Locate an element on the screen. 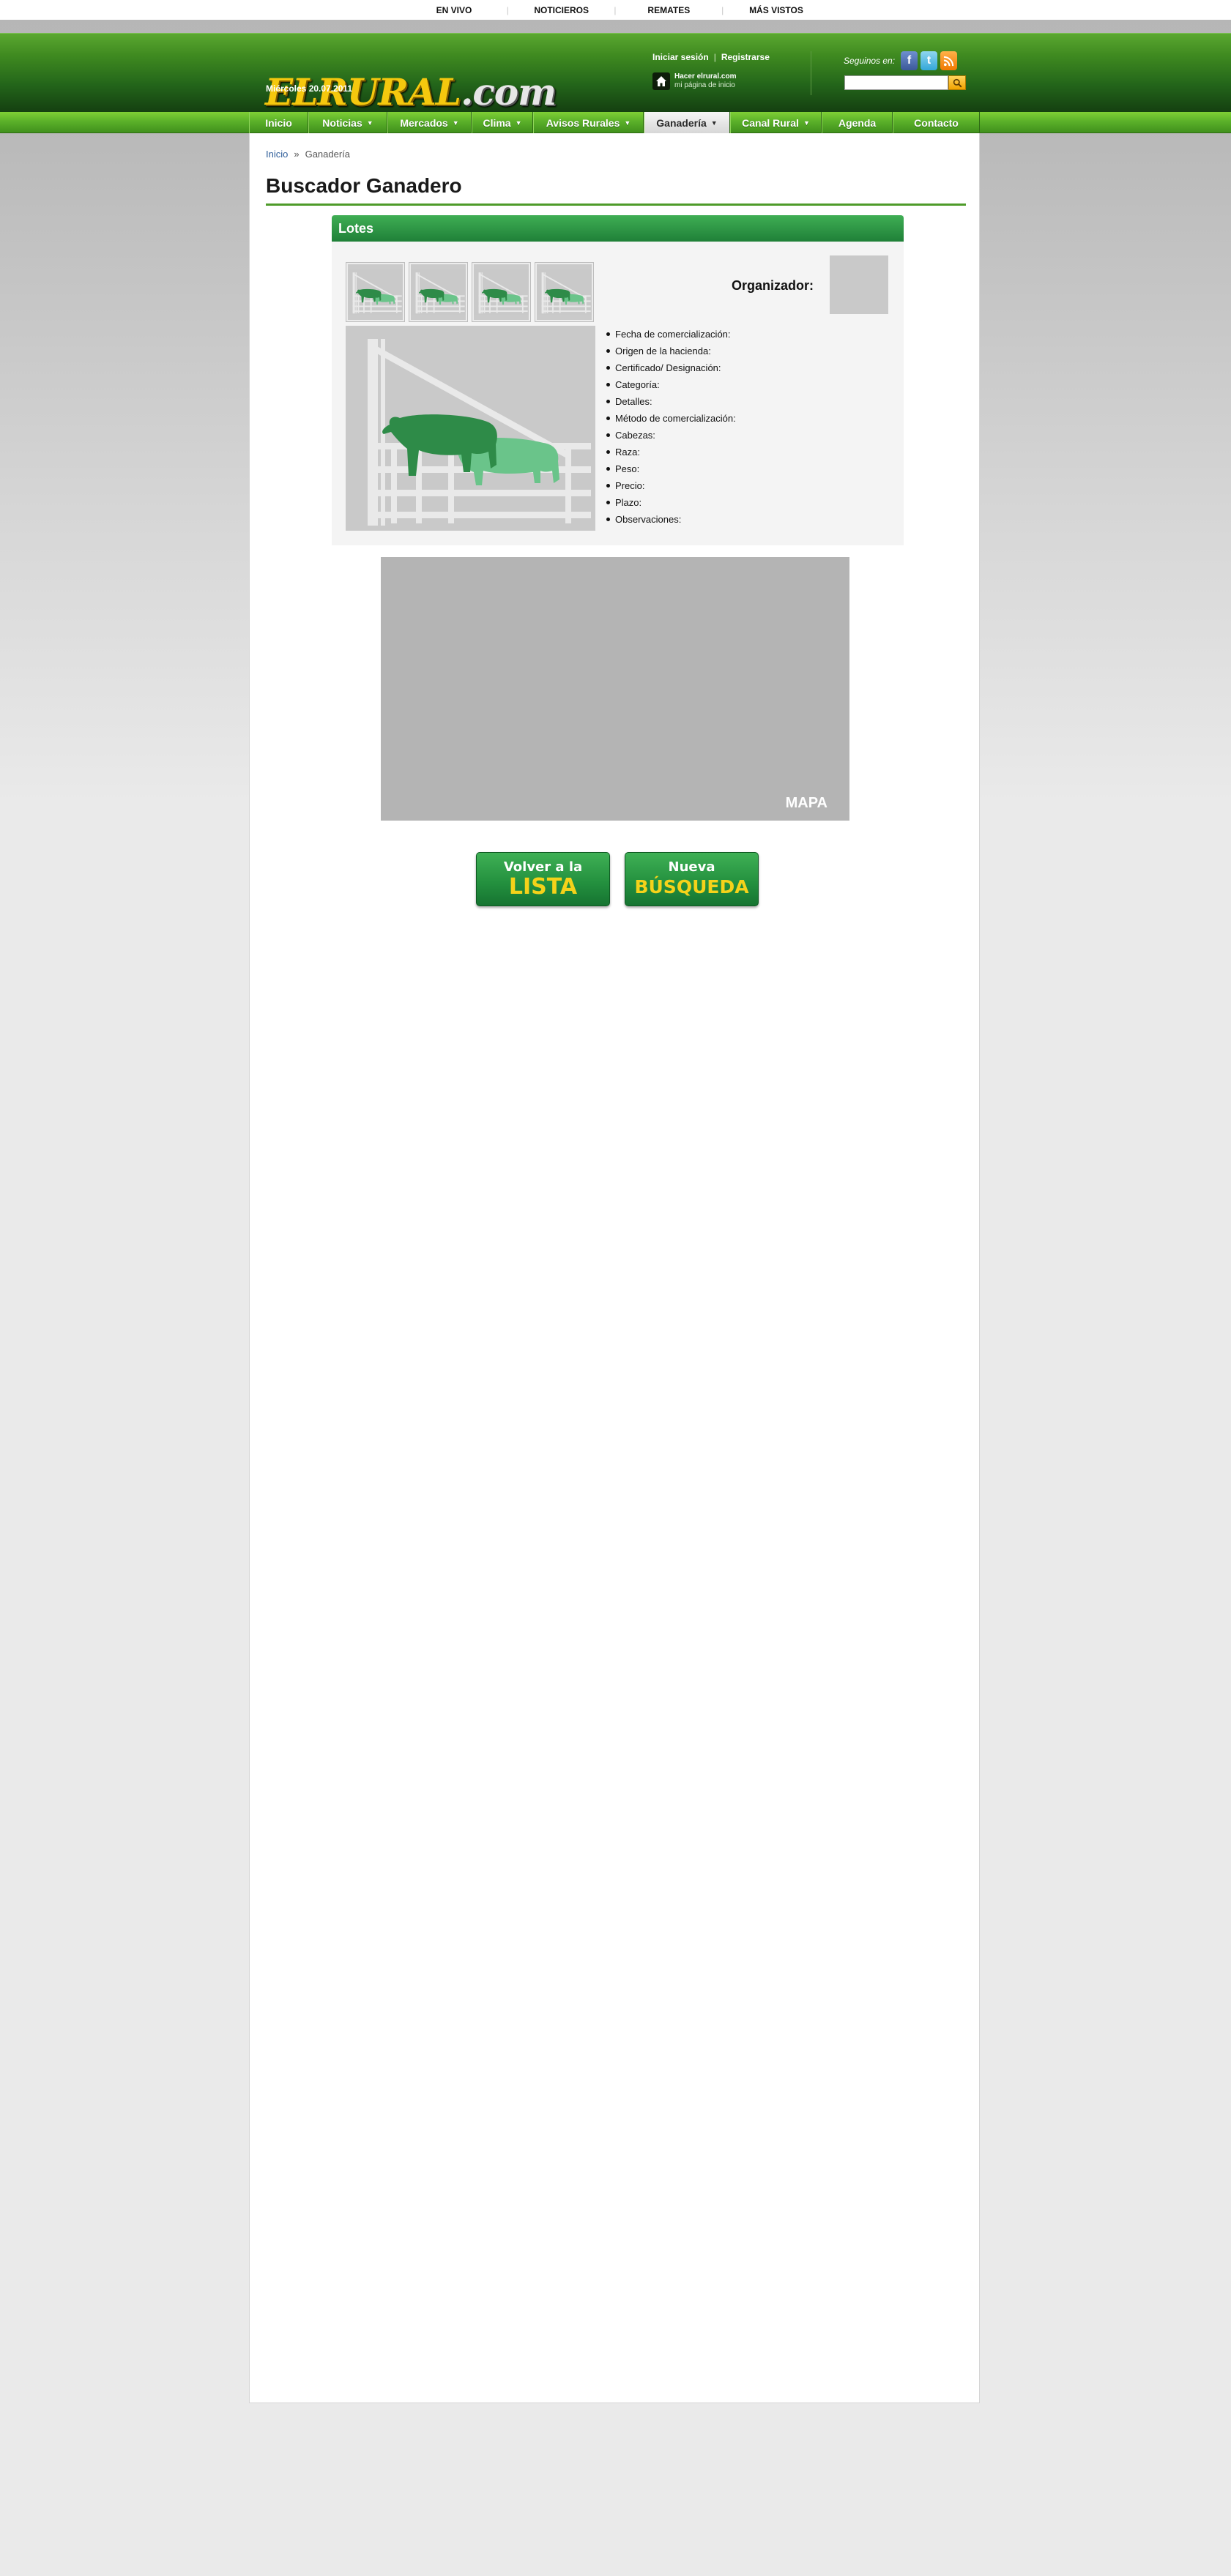 This screenshot has height=2576, width=1231. nav-item-ganaderia: Ganadería ▼ is located at coordinates (687, 122).